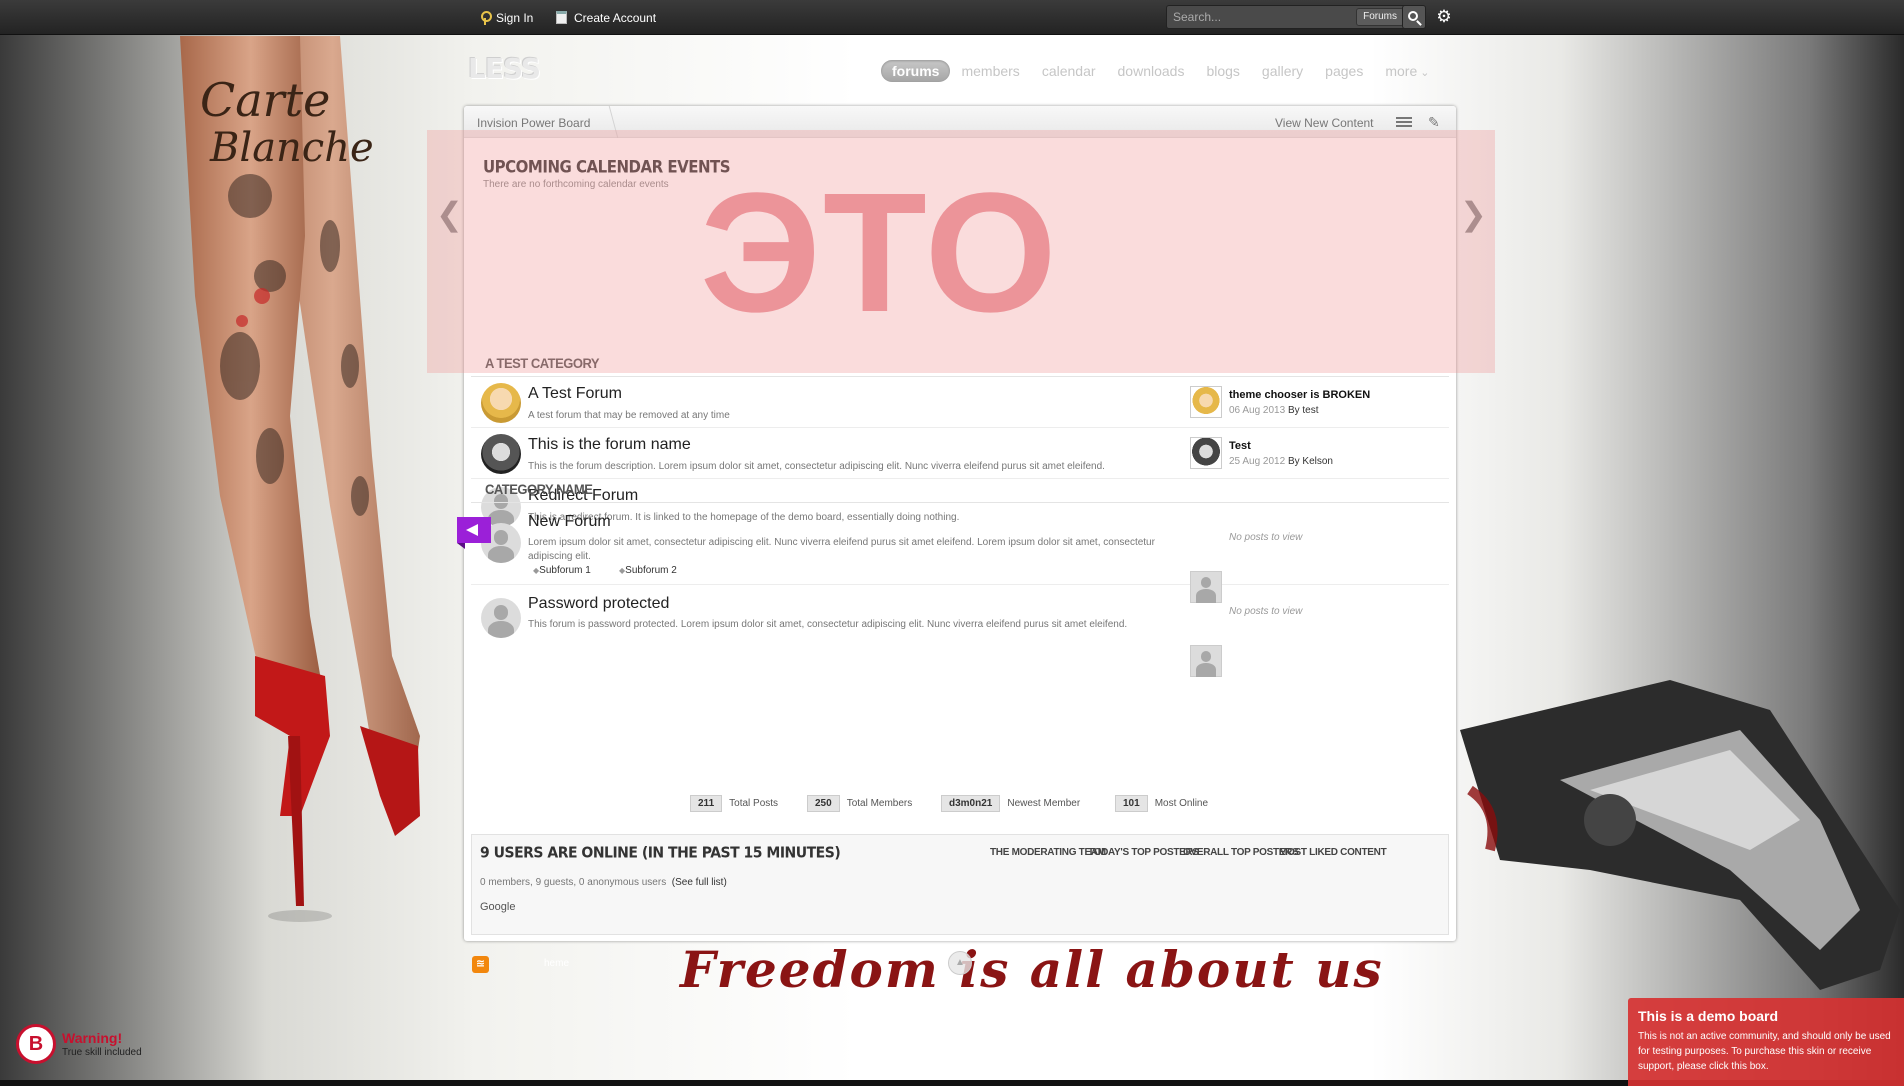 The height and width of the screenshot is (1086, 1904). I want to click on theme-chooser-label: heme, so click(556, 963).